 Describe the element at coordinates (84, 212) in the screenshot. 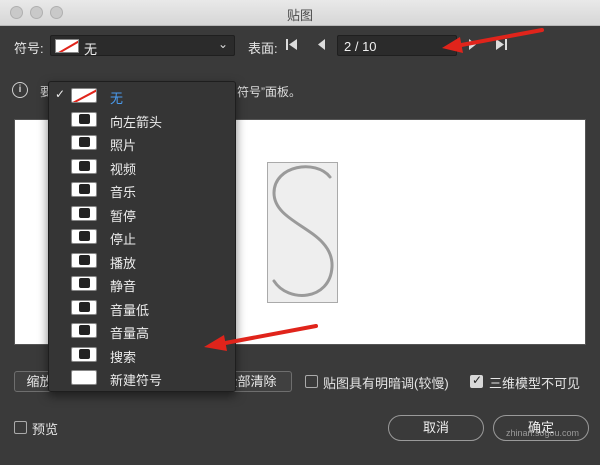

I see `pause-glyph` at that location.